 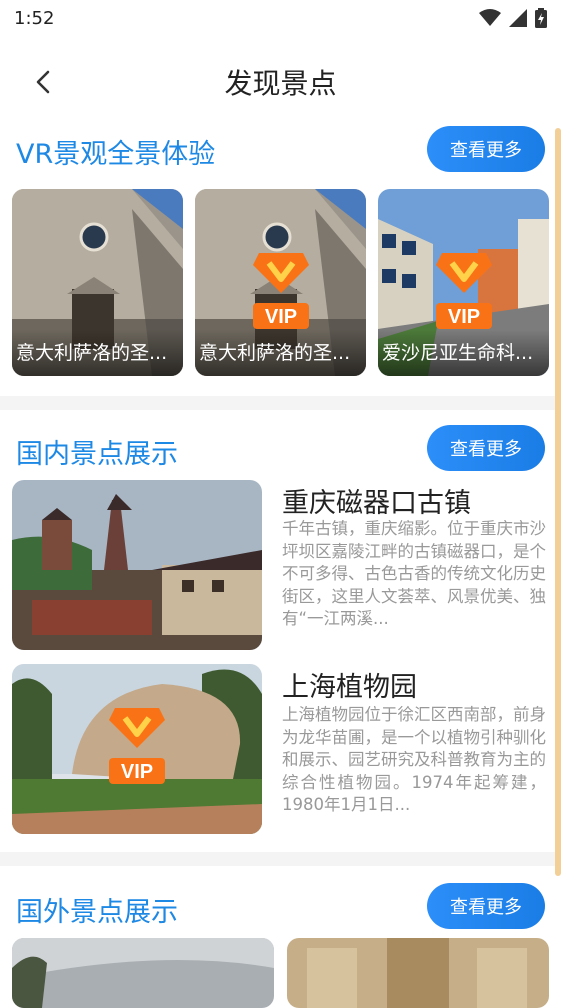 What do you see at coordinates (280, 20) in the screenshot?
I see `status-bar: 1:52` at bounding box center [280, 20].